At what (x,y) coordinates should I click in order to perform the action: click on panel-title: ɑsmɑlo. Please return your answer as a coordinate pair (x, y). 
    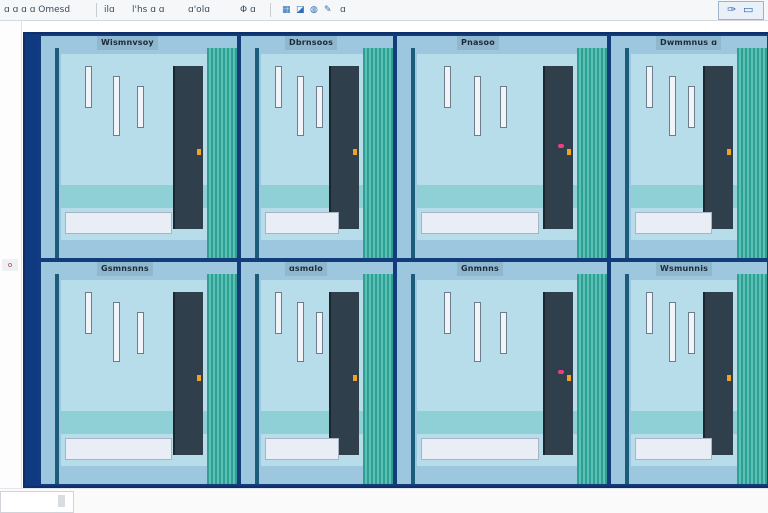
    Looking at the image, I should click on (306, 269).